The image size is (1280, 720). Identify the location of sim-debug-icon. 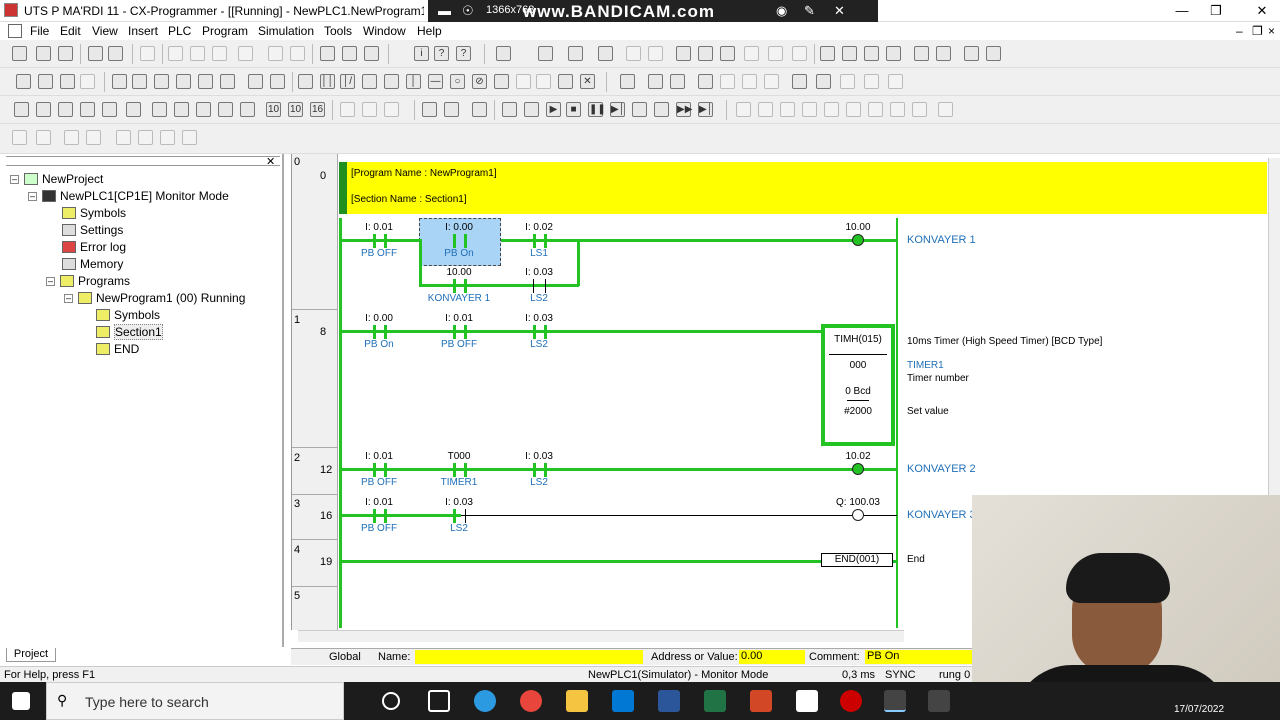
(451, 109).